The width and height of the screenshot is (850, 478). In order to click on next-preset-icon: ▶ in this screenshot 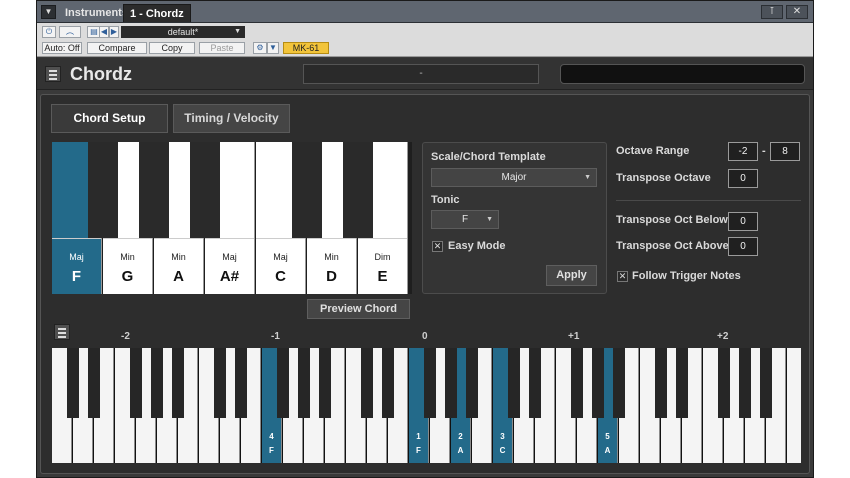, I will do `click(114, 32)`.